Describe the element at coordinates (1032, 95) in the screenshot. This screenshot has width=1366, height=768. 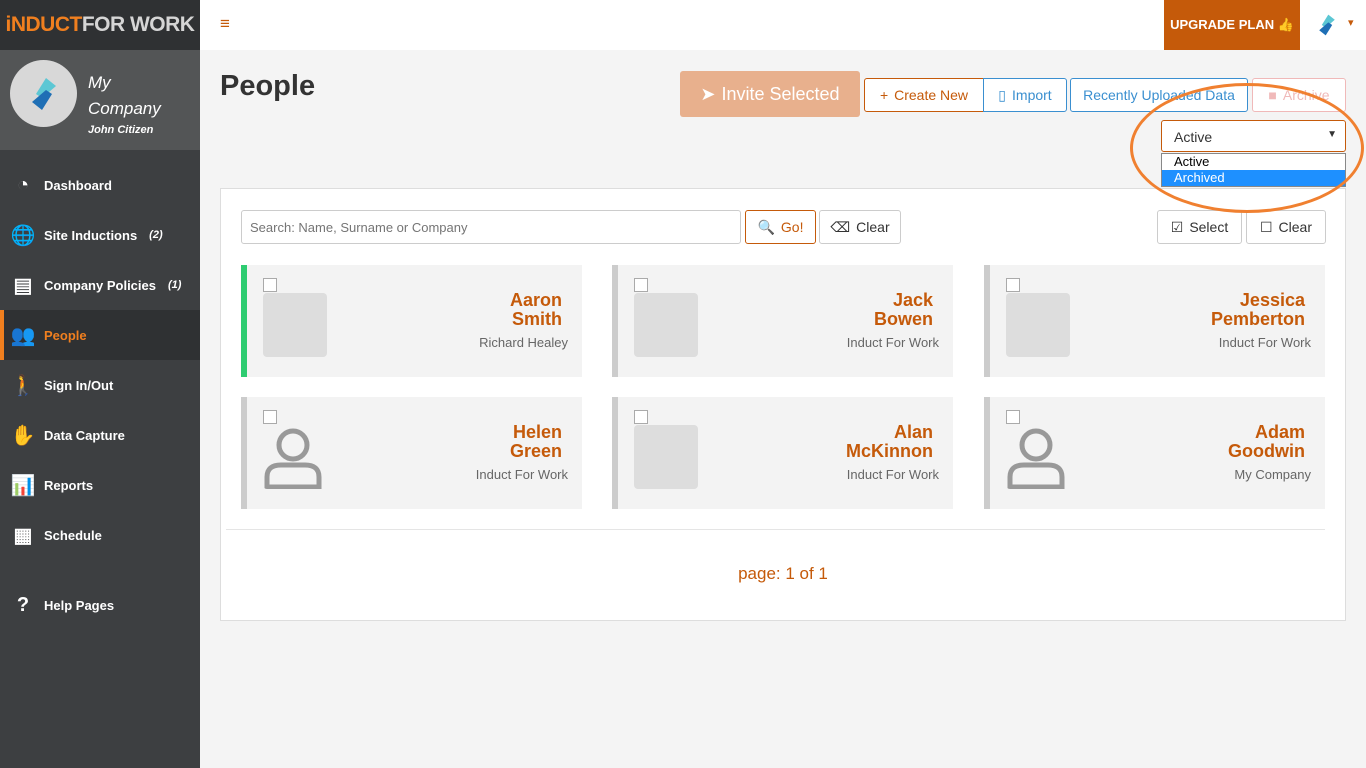
I see `import-label: Import` at that location.